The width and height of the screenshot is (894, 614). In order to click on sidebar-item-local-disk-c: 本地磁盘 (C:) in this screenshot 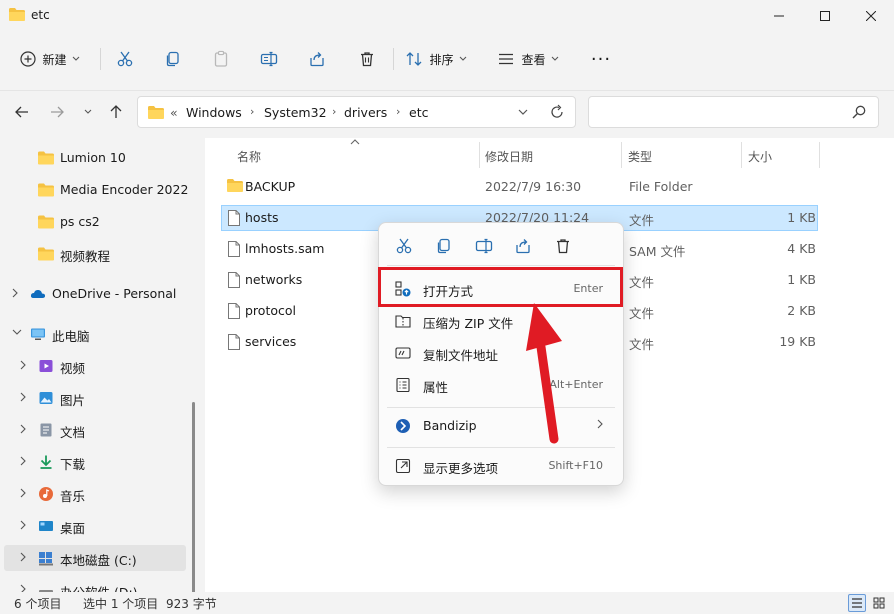, I will do `click(95, 558)`.